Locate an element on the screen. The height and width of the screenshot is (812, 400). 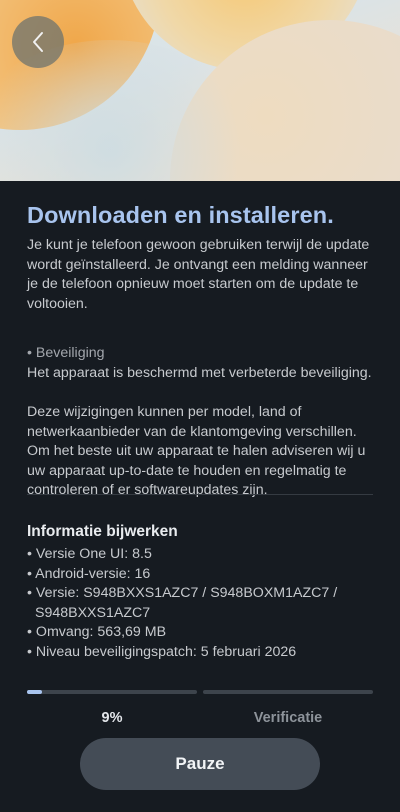
download-progress-fill is located at coordinates (35, 692).